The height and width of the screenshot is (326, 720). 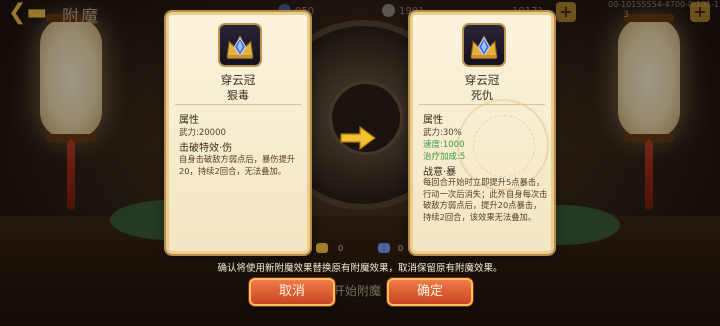 I want to click on effect-text: 自身击破敌方弱点后，暴伤提升20，持续2回合，无法叠加。, so click(x=237, y=165).